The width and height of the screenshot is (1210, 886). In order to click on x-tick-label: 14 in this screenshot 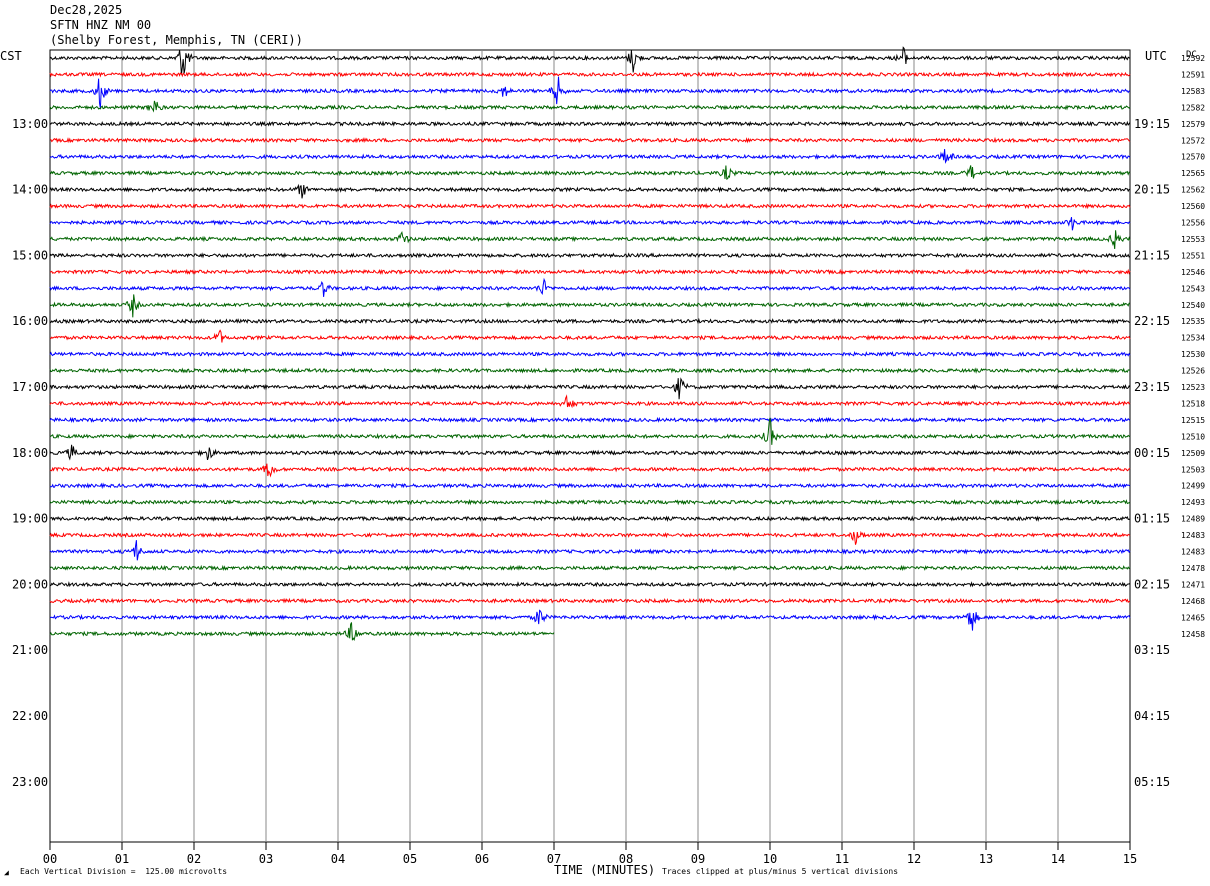, I will do `click(1058, 859)`.